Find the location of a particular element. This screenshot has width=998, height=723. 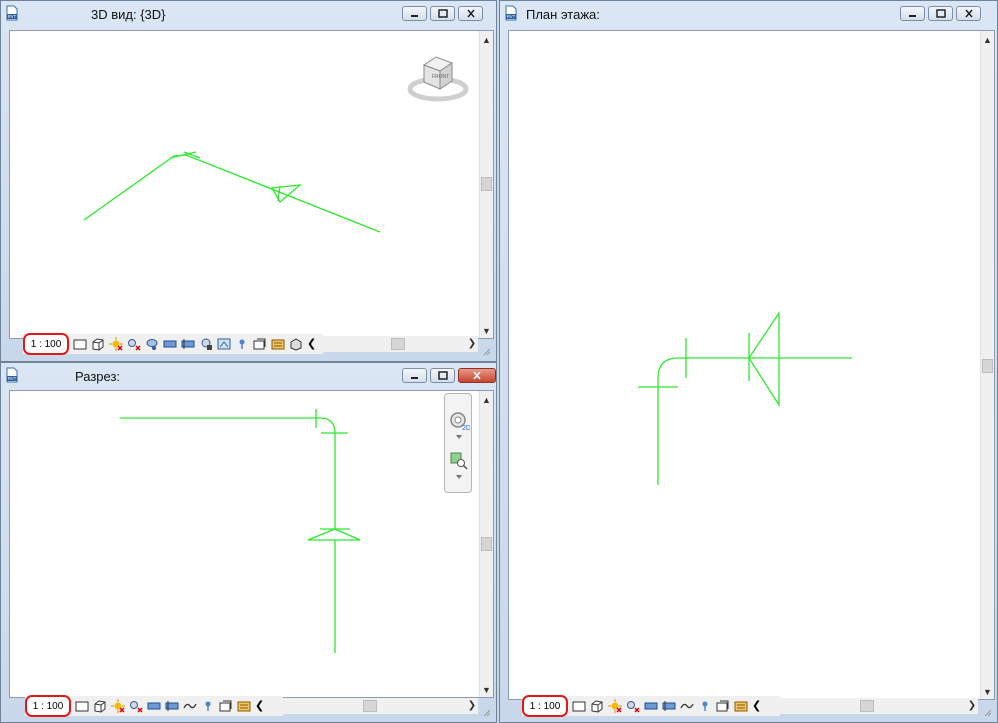

highlight-displacement-icon is located at coordinates (296, 344).